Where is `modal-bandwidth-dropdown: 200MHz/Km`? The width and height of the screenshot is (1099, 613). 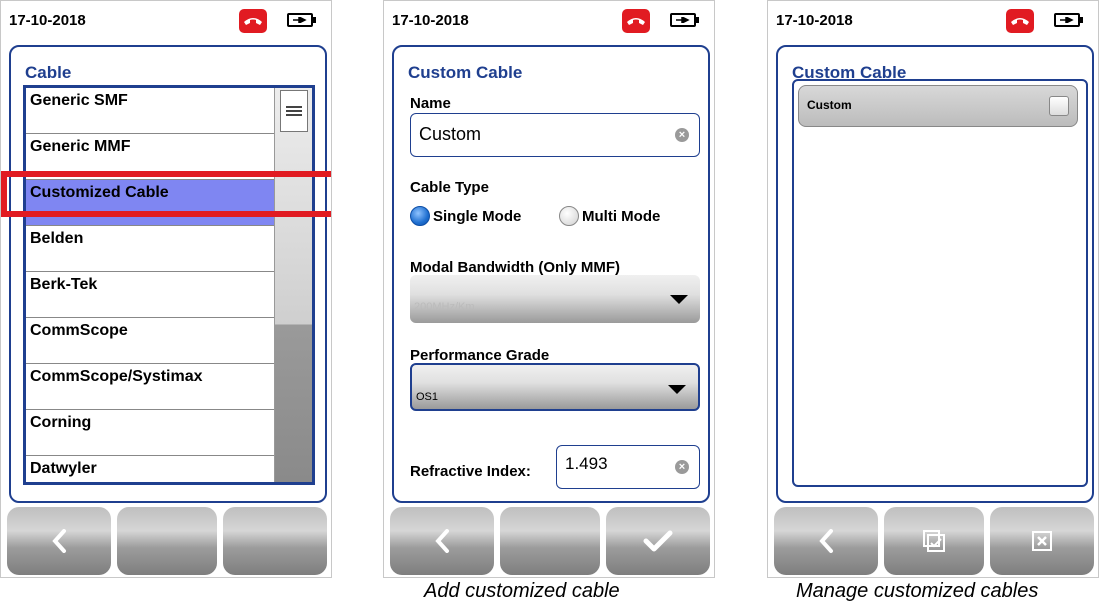 modal-bandwidth-dropdown: 200MHz/Km is located at coordinates (555, 299).